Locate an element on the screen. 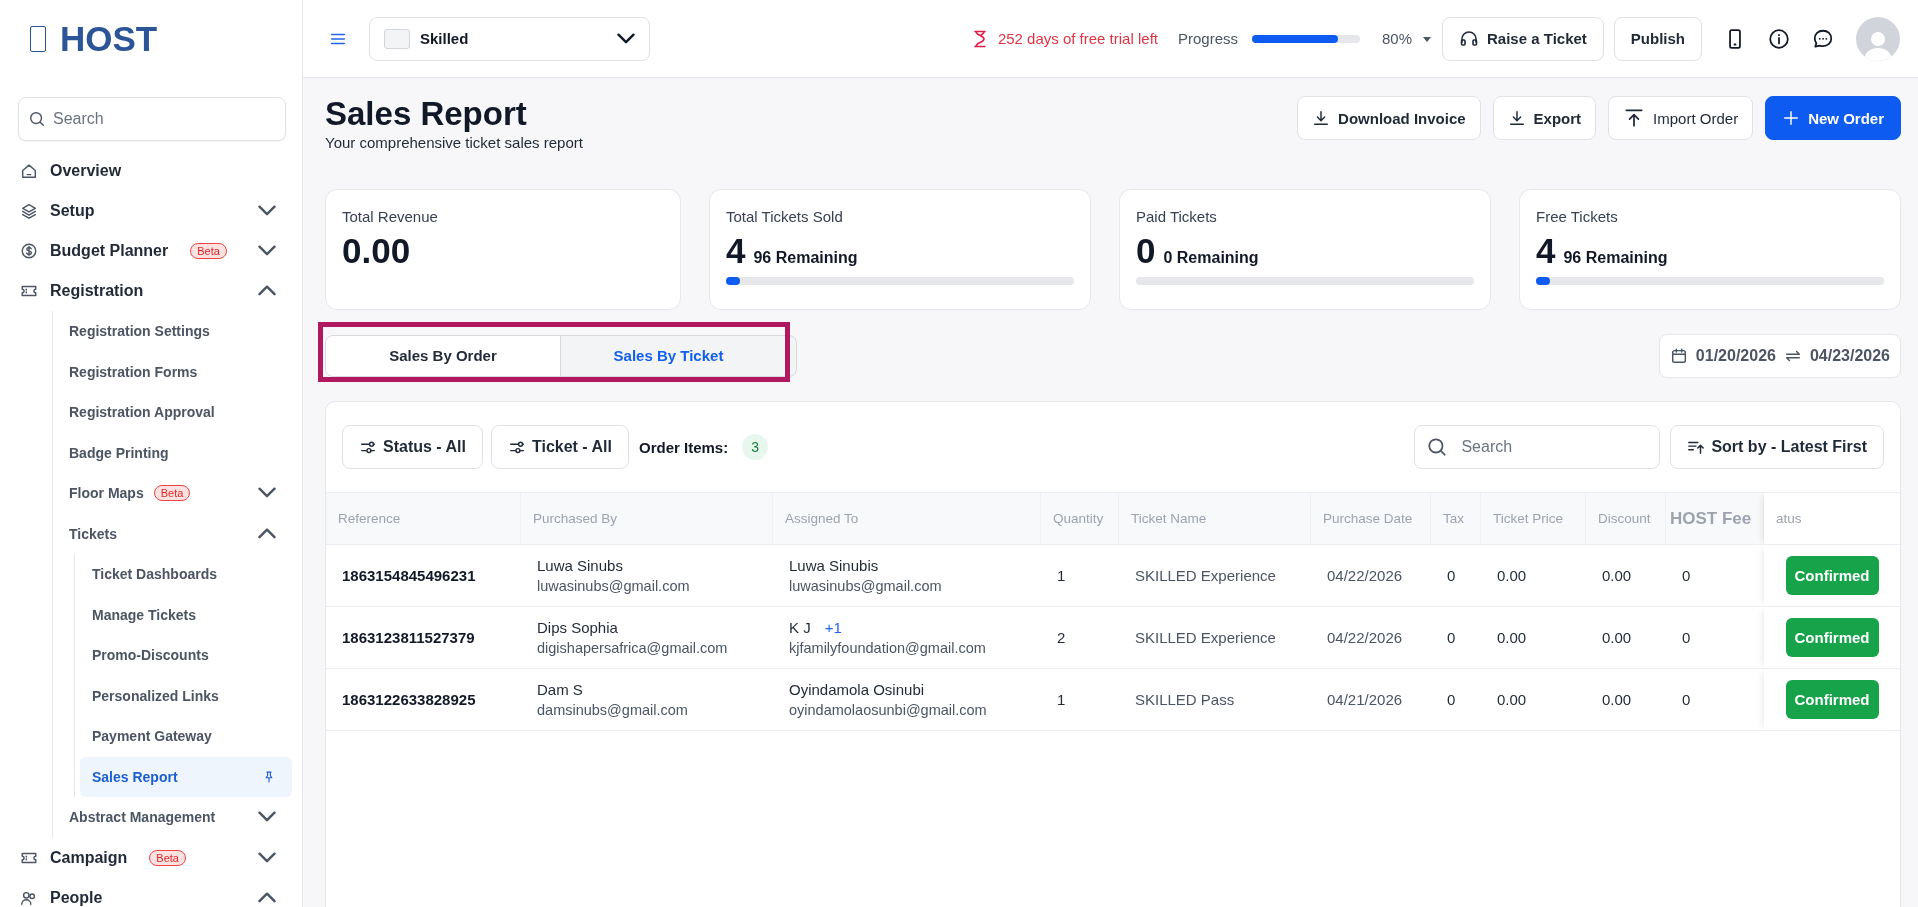  sidebar-item: Sales Report is located at coordinates (186, 776).